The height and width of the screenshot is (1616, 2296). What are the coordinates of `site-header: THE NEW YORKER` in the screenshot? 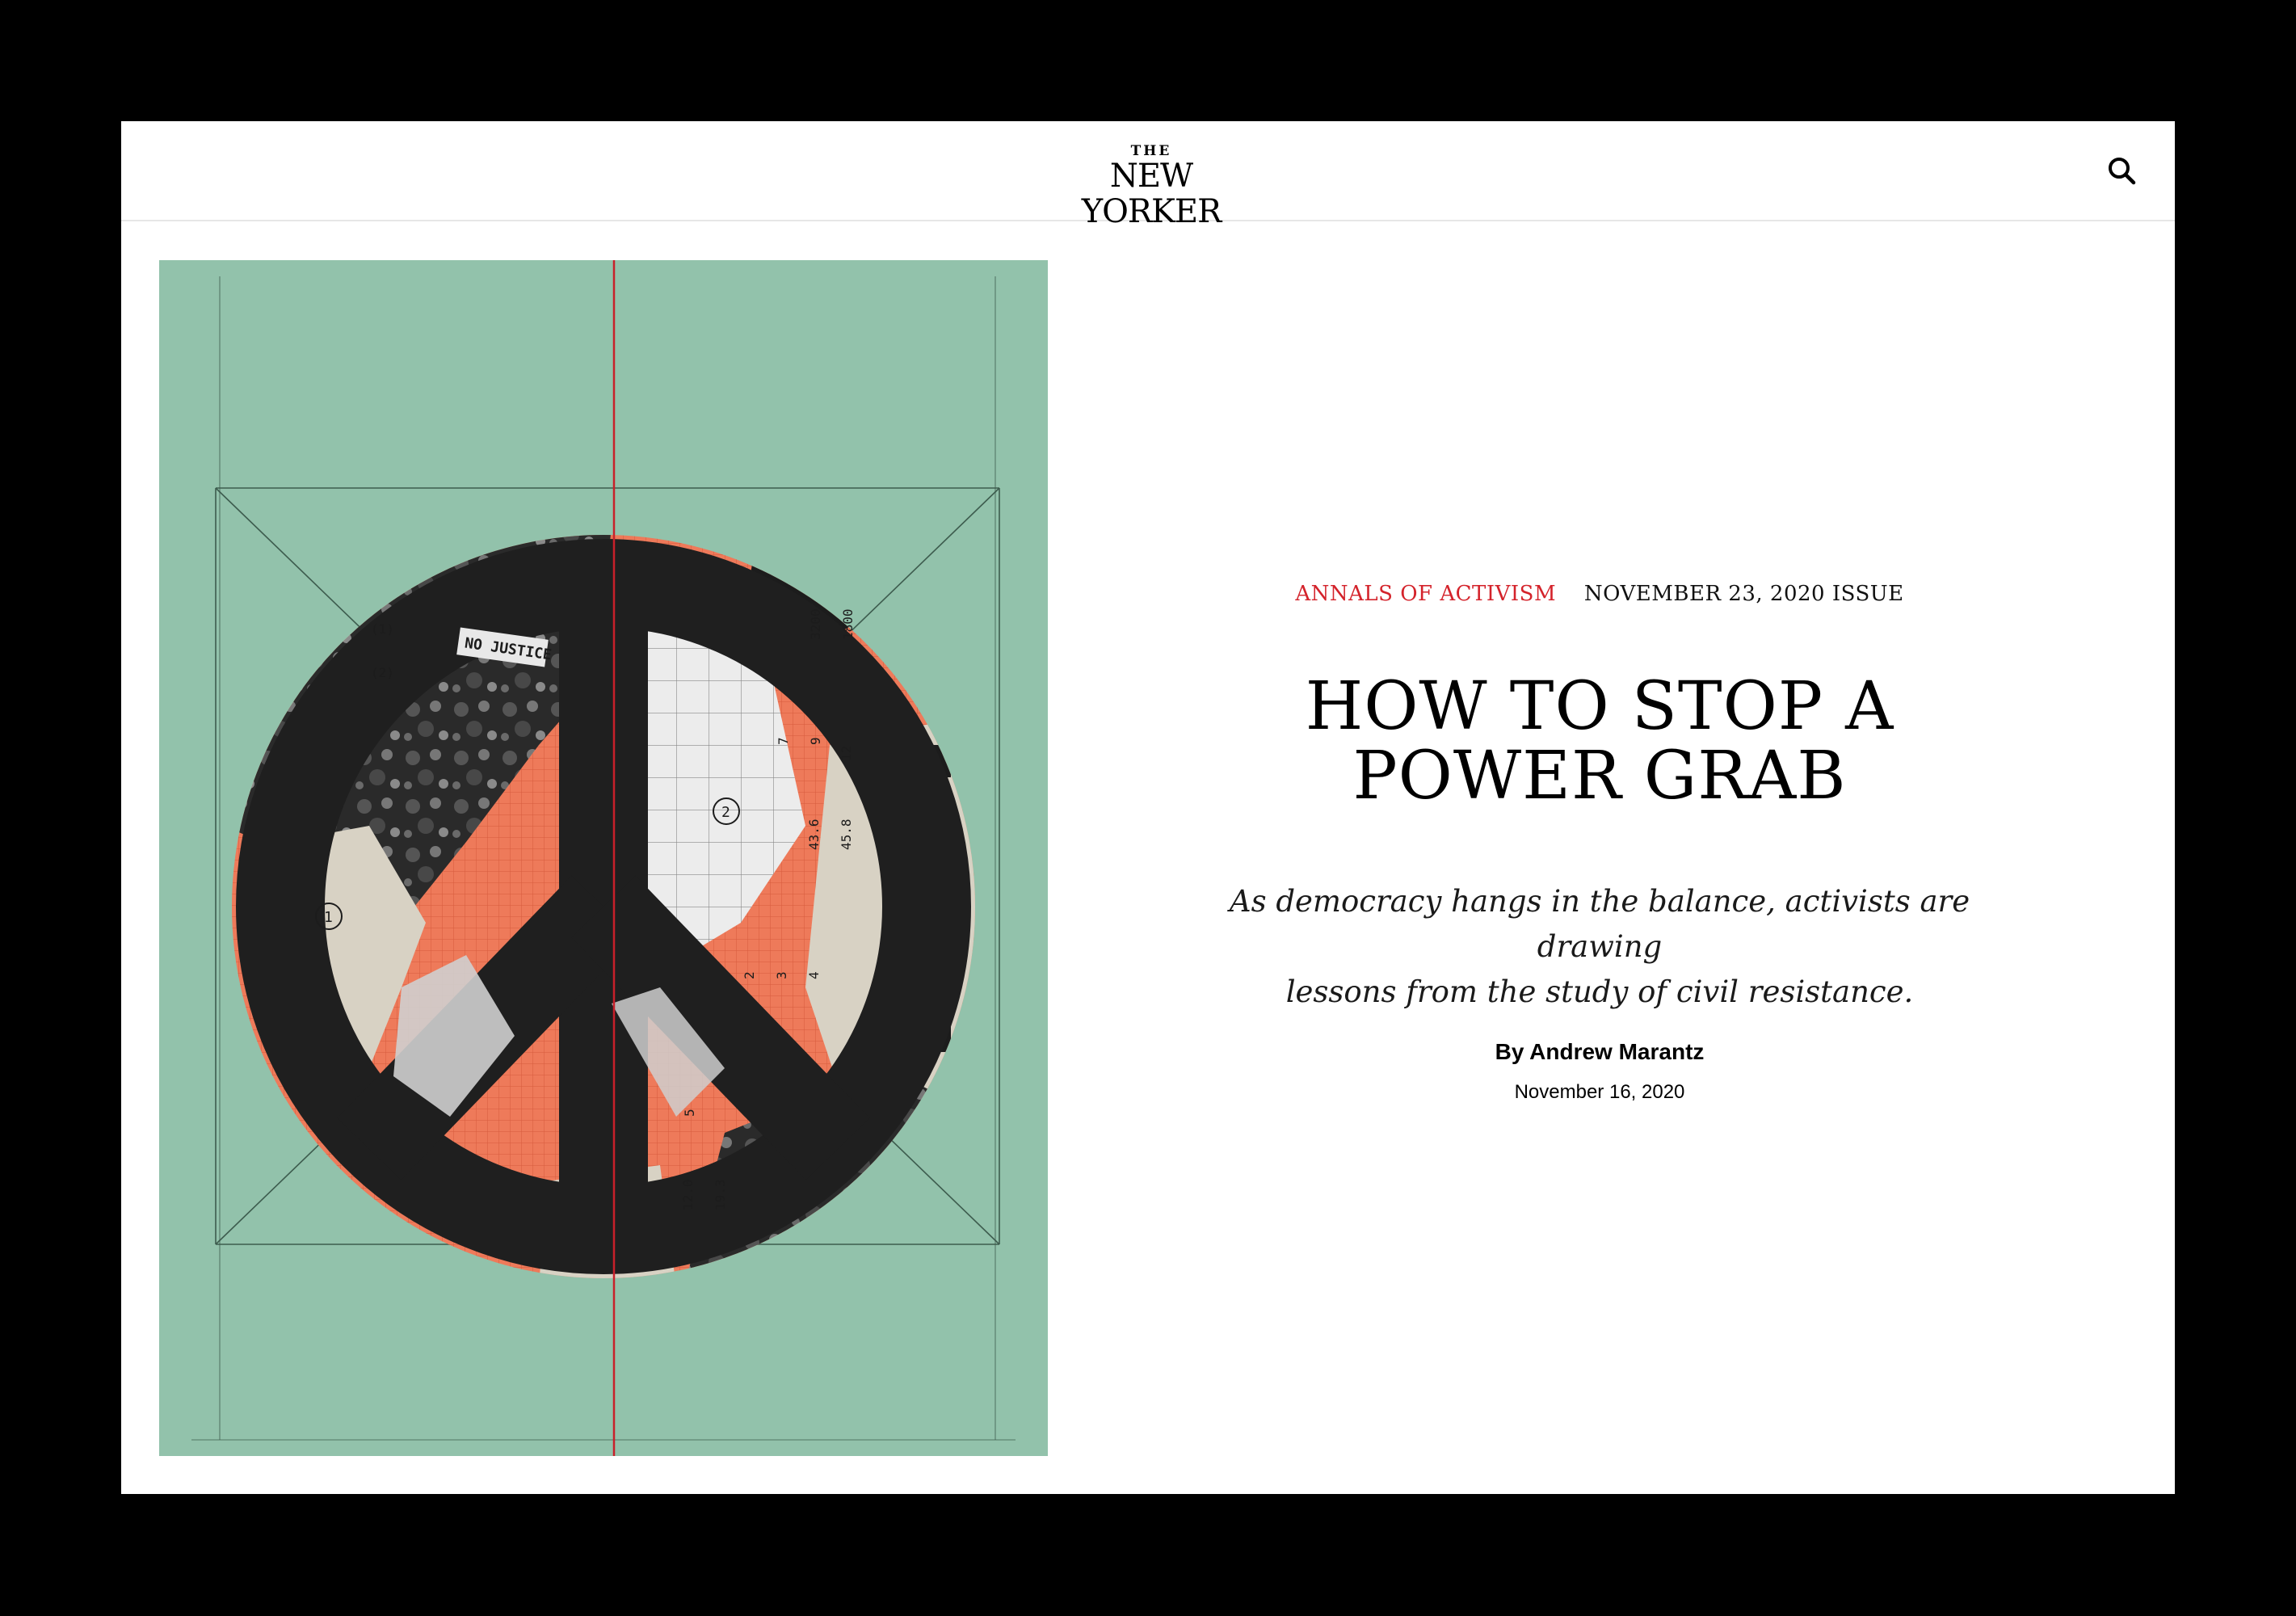 It's located at (1148, 175).